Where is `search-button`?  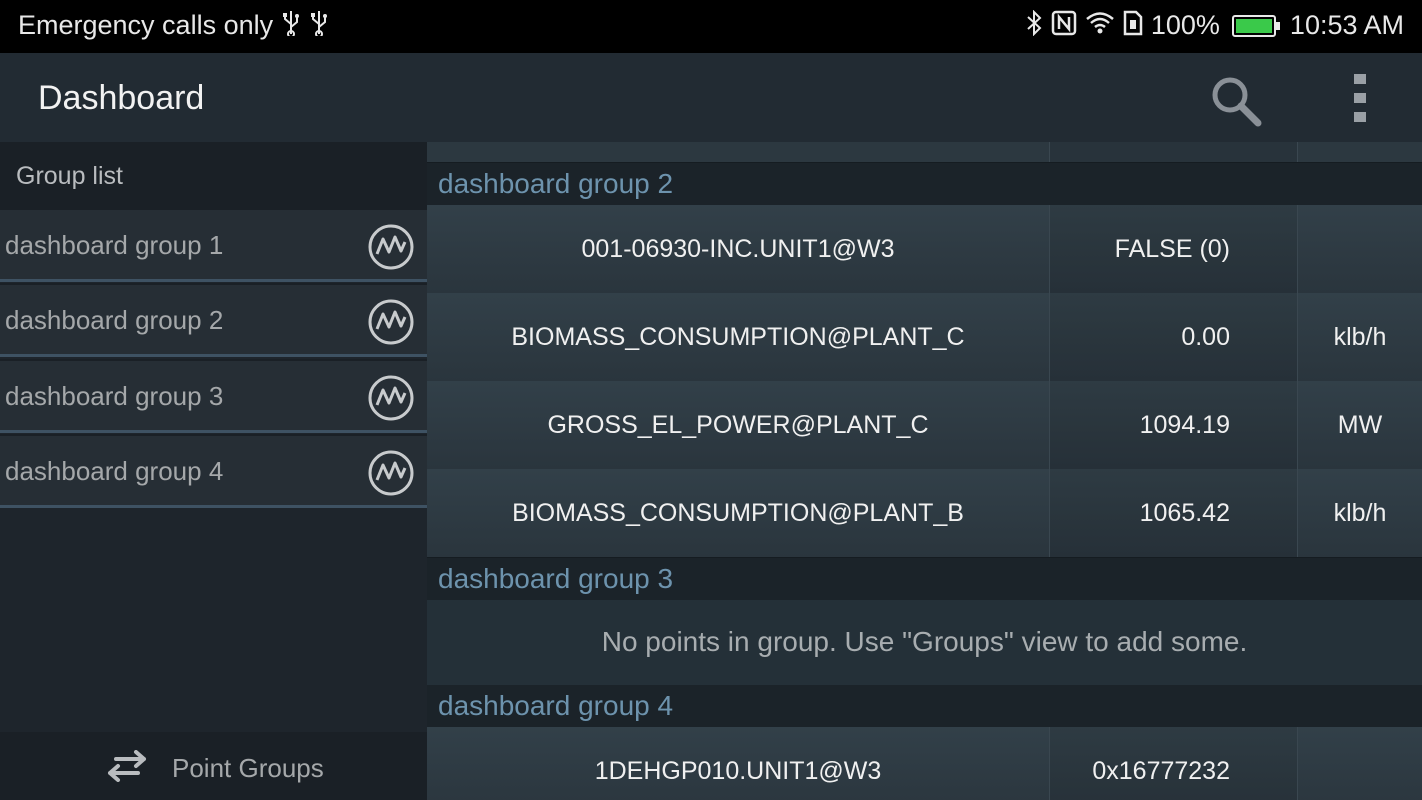 search-button is located at coordinates (1235, 100).